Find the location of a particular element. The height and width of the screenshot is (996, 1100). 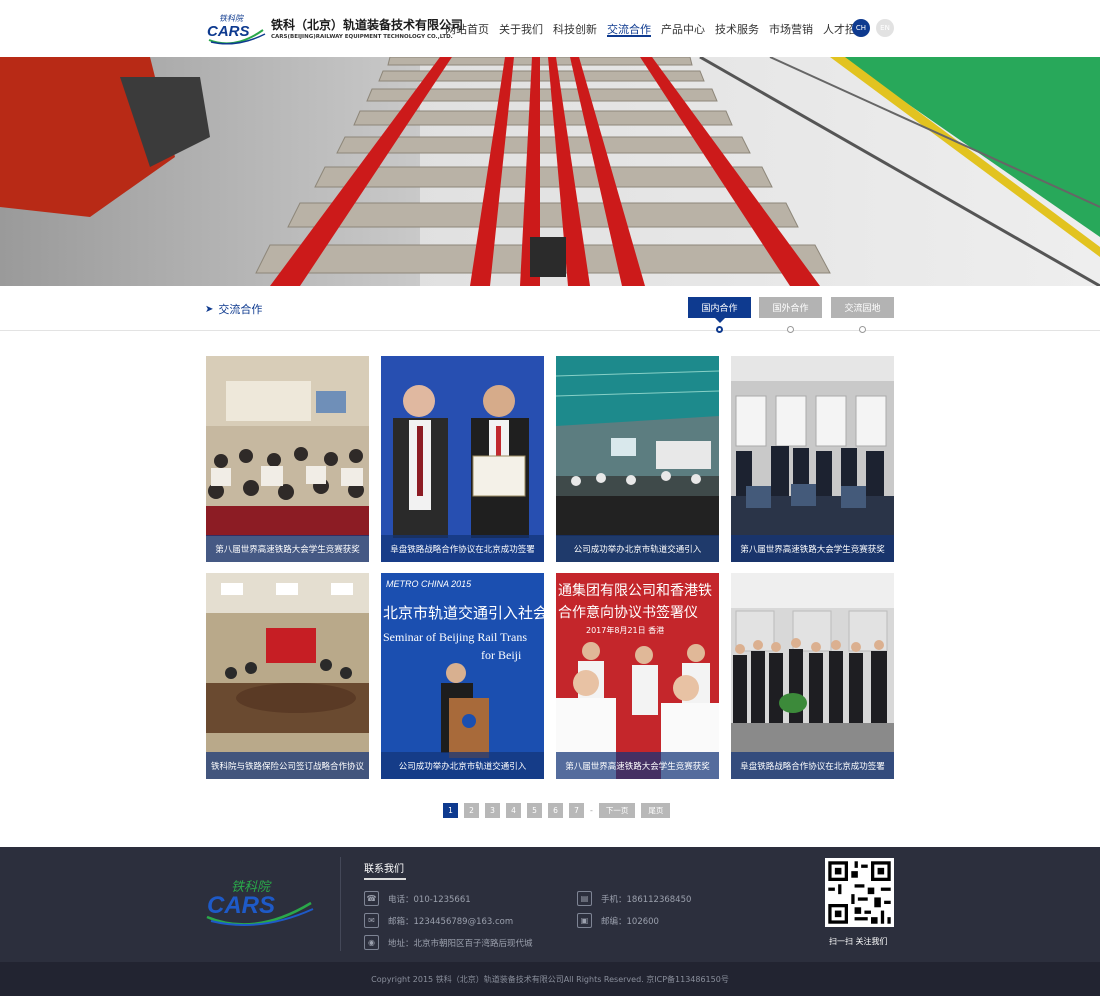

svg-text: 北京市轨道交通引入社会资 is located at coordinates (463, 613).